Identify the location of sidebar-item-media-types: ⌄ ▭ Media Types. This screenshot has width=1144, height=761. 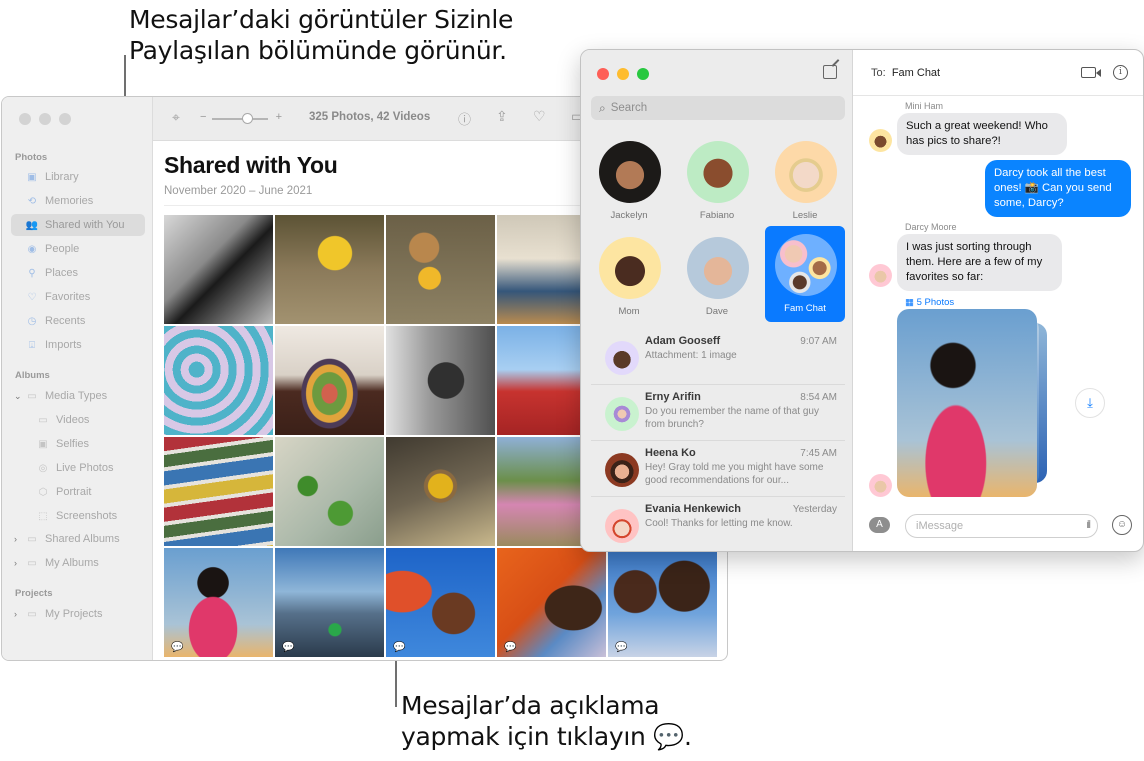
(78, 396).